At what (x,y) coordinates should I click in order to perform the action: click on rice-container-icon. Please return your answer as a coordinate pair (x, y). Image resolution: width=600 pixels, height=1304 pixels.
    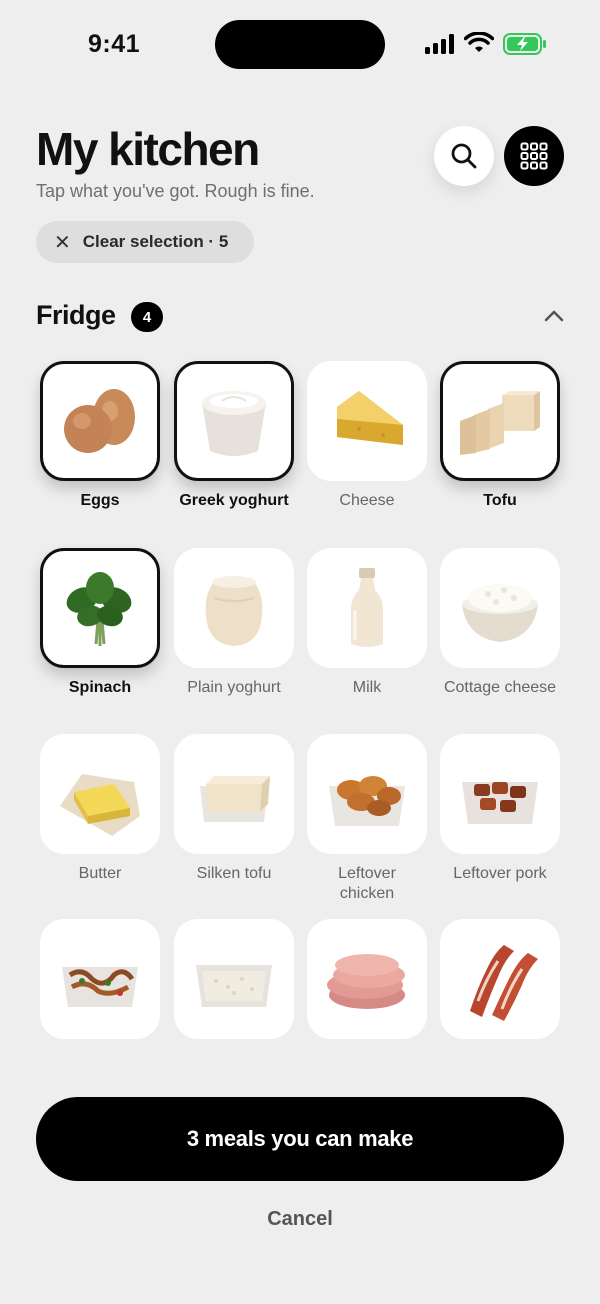
    Looking at the image, I should click on (234, 986).